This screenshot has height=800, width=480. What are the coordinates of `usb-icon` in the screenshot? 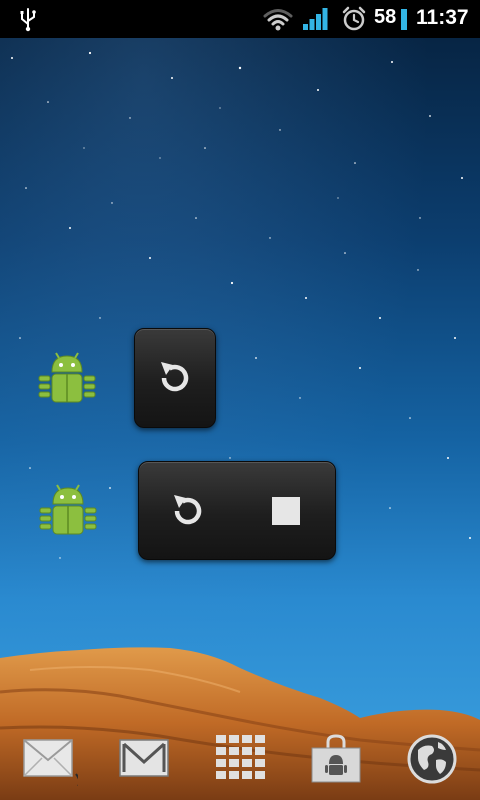 It's located at (28, 20).